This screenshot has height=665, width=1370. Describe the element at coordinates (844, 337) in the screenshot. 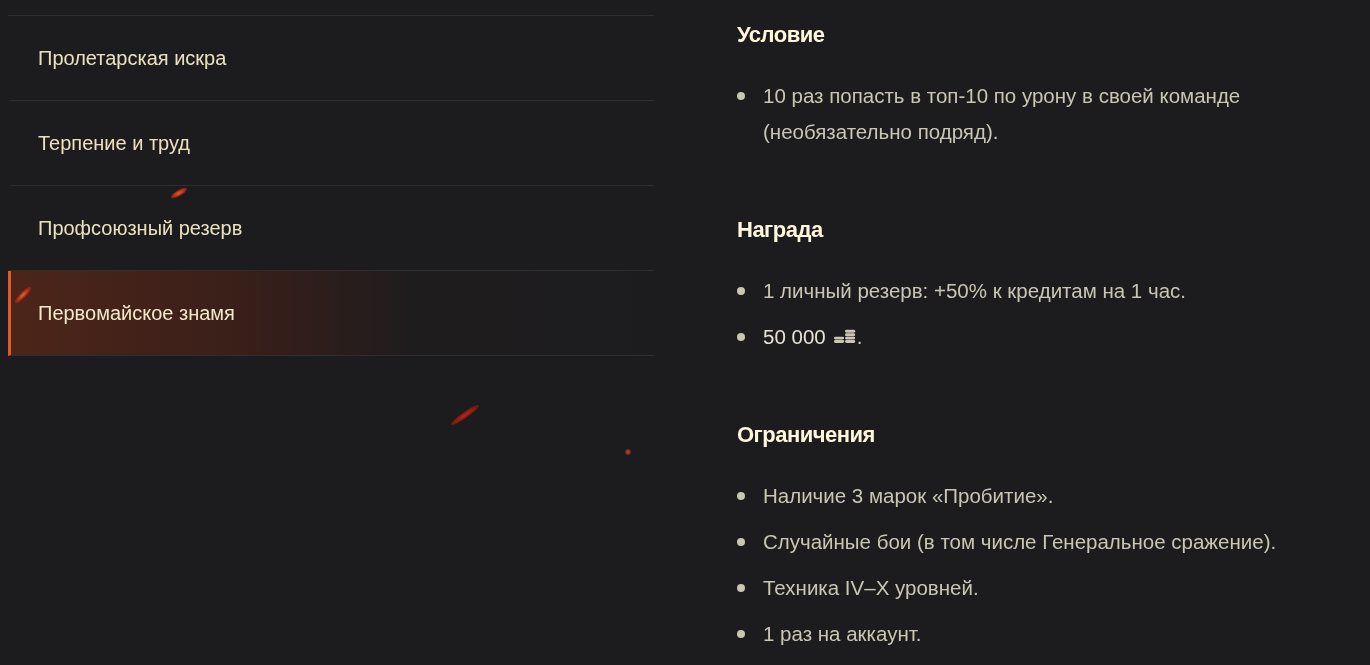

I see `coins-icon` at that location.